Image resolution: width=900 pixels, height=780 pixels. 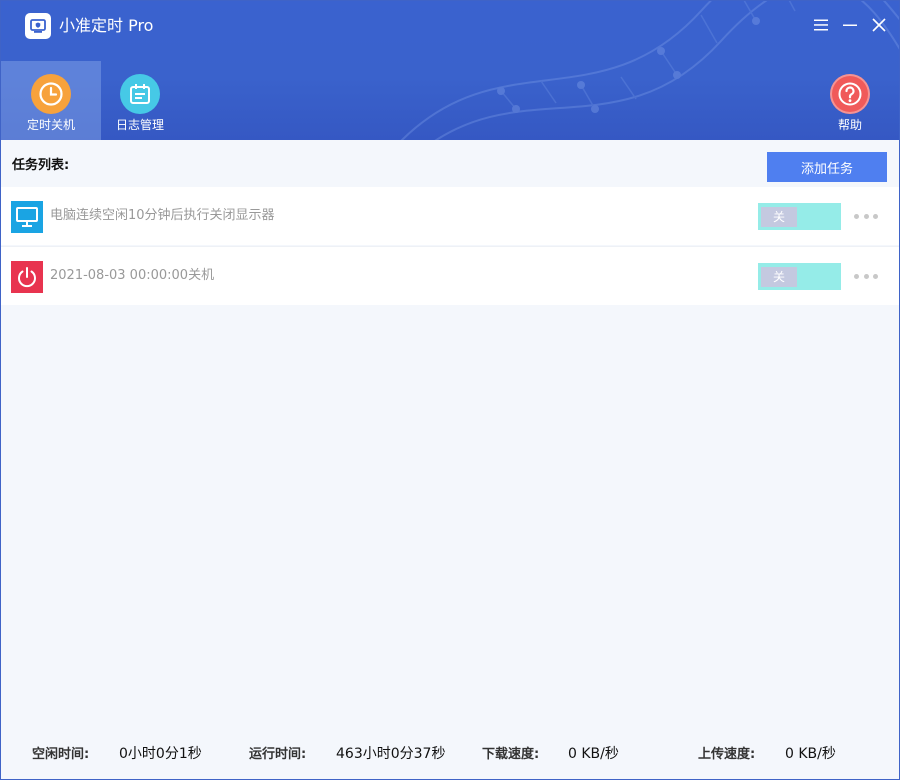 I want to click on close-icon, so click(x=879, y=25).